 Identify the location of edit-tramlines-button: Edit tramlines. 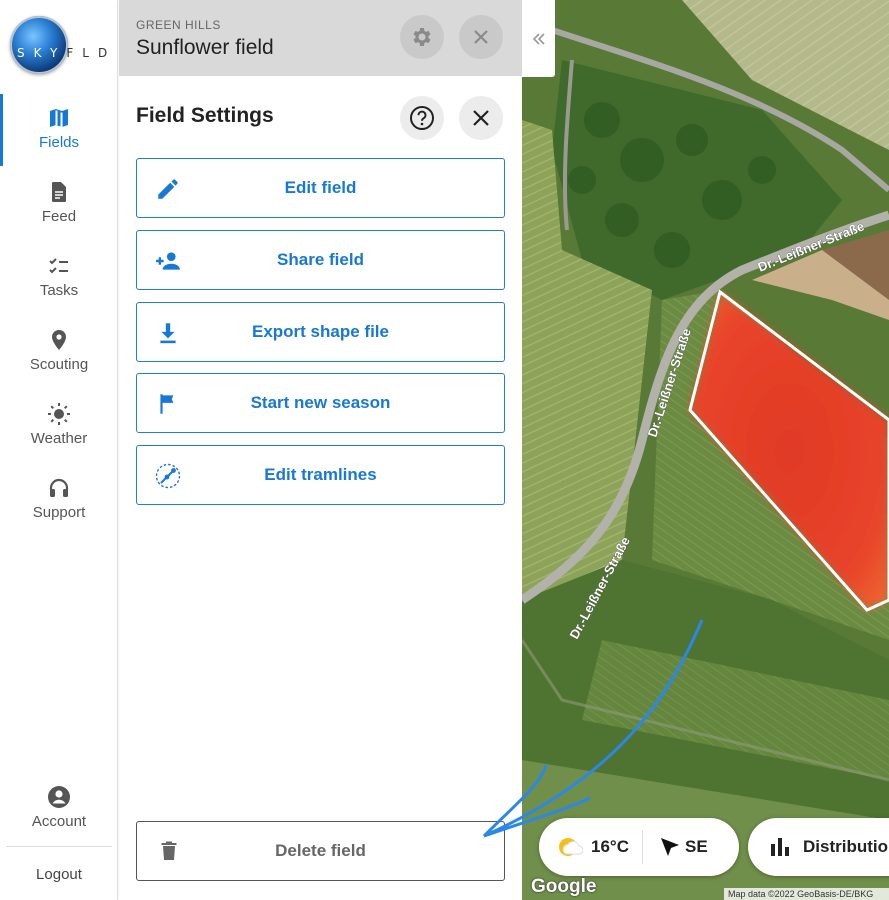
(320, 475).